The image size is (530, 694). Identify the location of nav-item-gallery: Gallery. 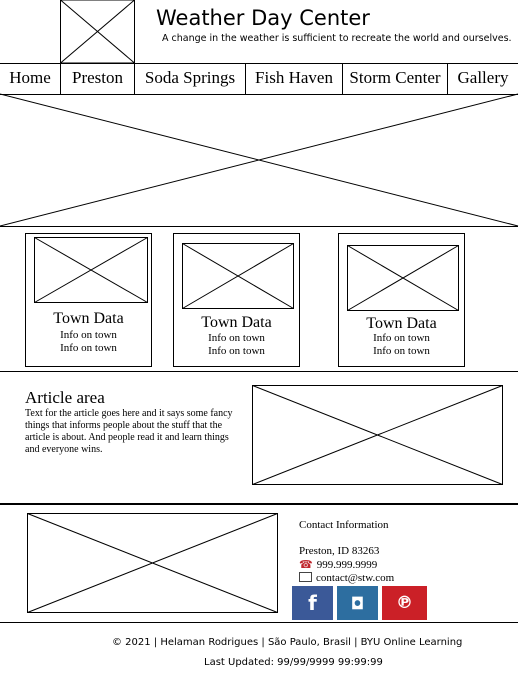
(483, 79).